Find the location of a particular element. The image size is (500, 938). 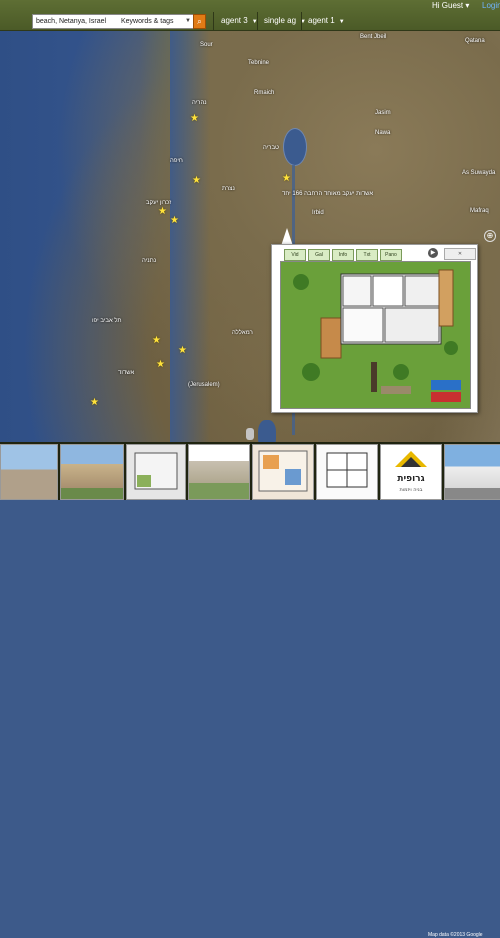

map-label: Jasim is located at coordinates (383, 113).